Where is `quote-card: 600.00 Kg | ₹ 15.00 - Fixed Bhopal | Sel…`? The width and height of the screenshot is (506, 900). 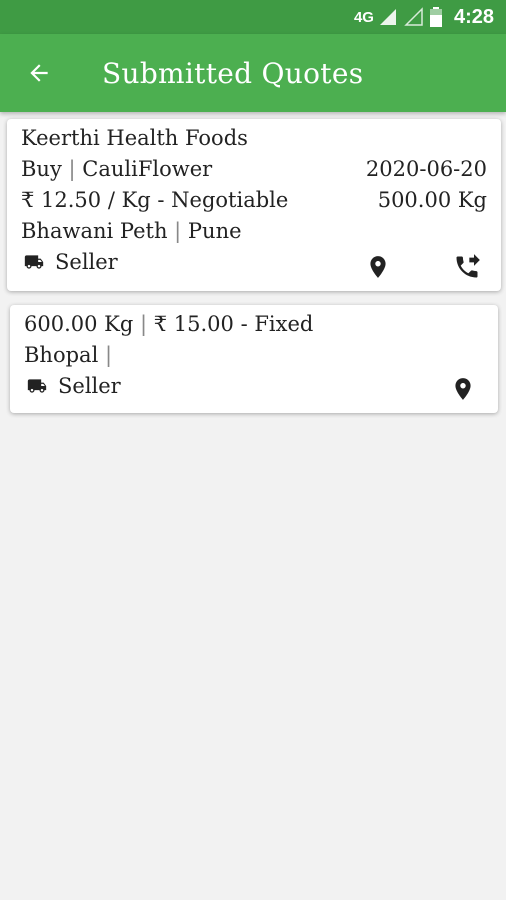
quote-card: 600.00 Kg | ₹ 15.00 - Fixed Bhopal | Sel… is located at coordinates (254, 359).